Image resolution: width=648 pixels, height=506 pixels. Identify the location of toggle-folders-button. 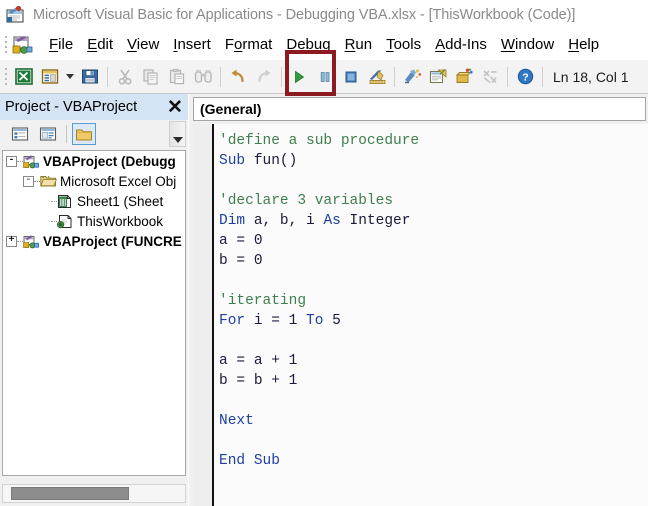
(84, 134).